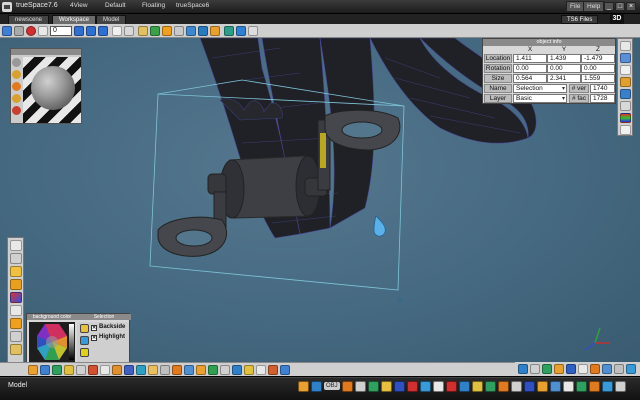 The image size is (640, 400). Describe the element at coordinates (625, 106) in the screenshot. I see `layers-icon` at that location.